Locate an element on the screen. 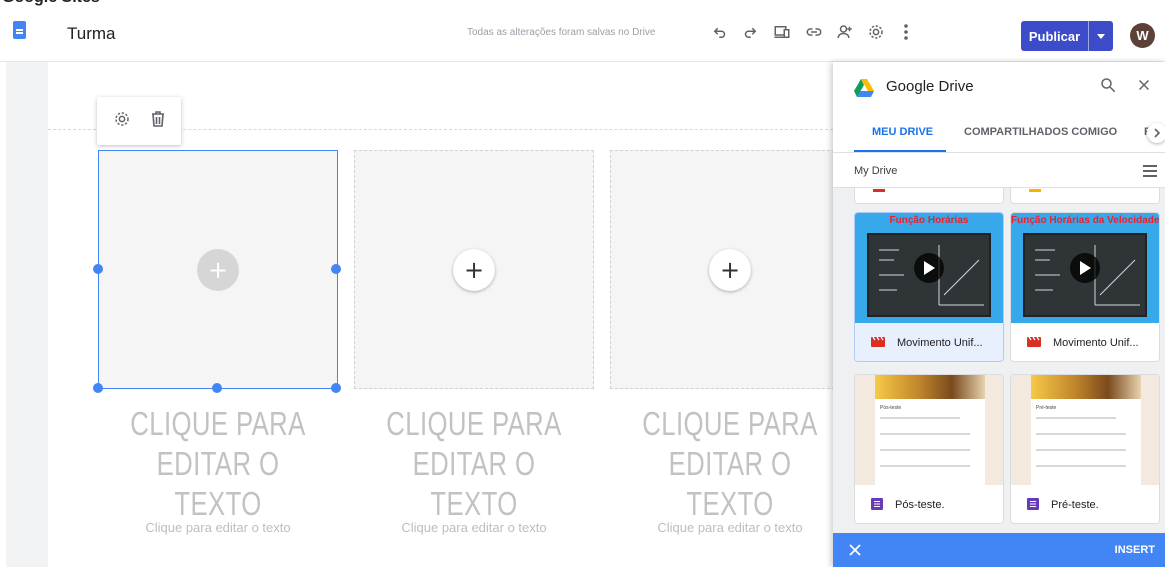  user-avatar: W is located at coordinates (1142, 35).